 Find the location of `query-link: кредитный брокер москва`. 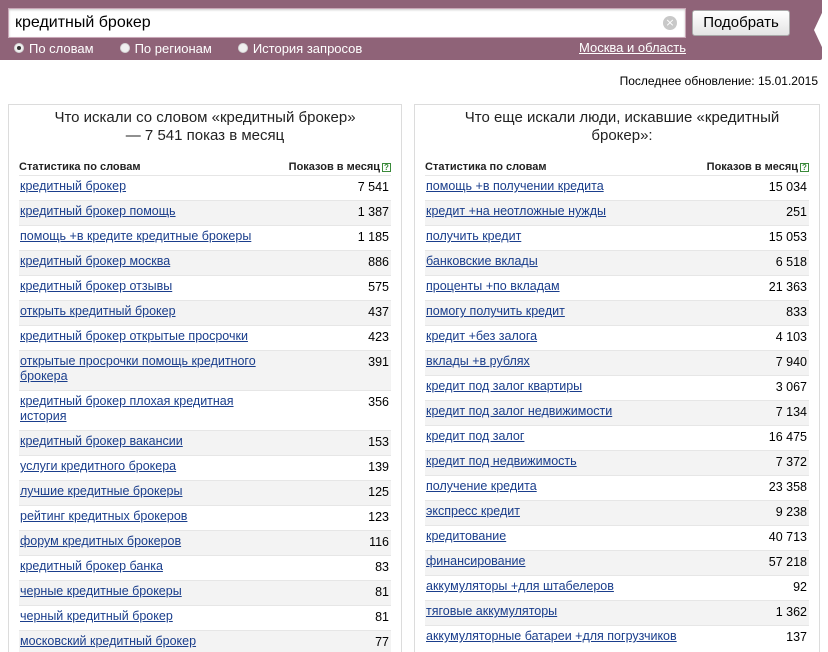

query-link: кредитный брокер москва is located at coordinates (149, 260).